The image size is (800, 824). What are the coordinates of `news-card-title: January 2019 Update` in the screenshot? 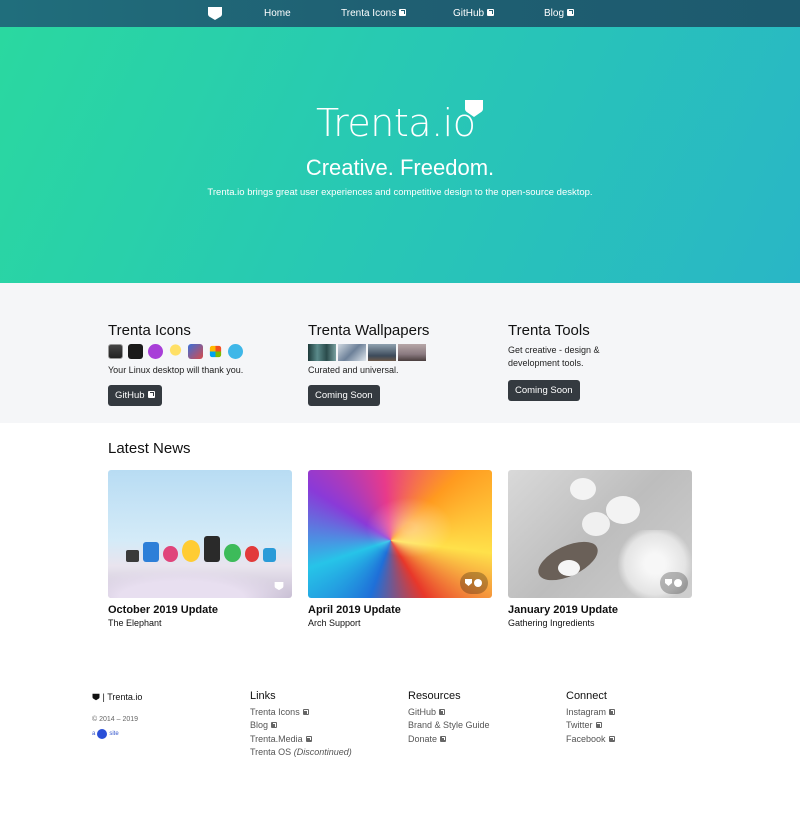 It's located at (600, 610).